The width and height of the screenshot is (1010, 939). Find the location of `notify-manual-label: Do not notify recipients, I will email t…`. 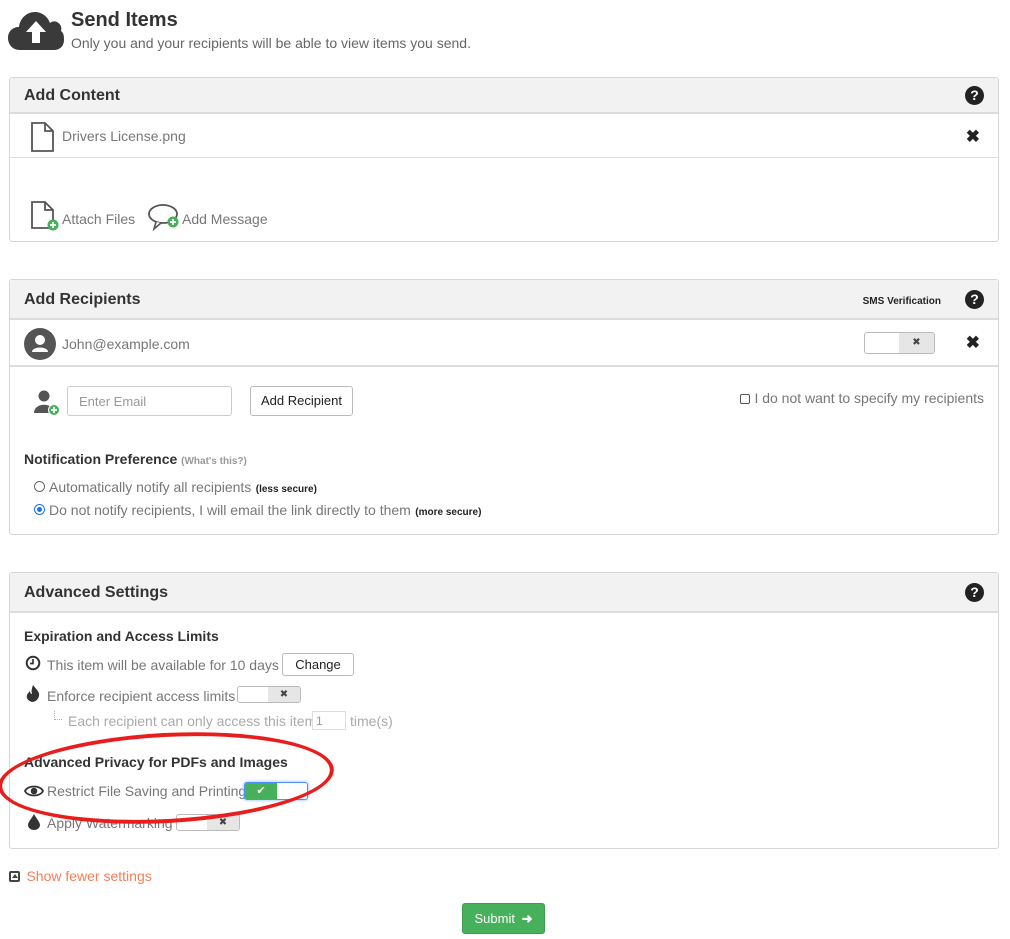

notify-manual-label: Do not notify recipients, I will email t… is located at coordinates (230, 510).